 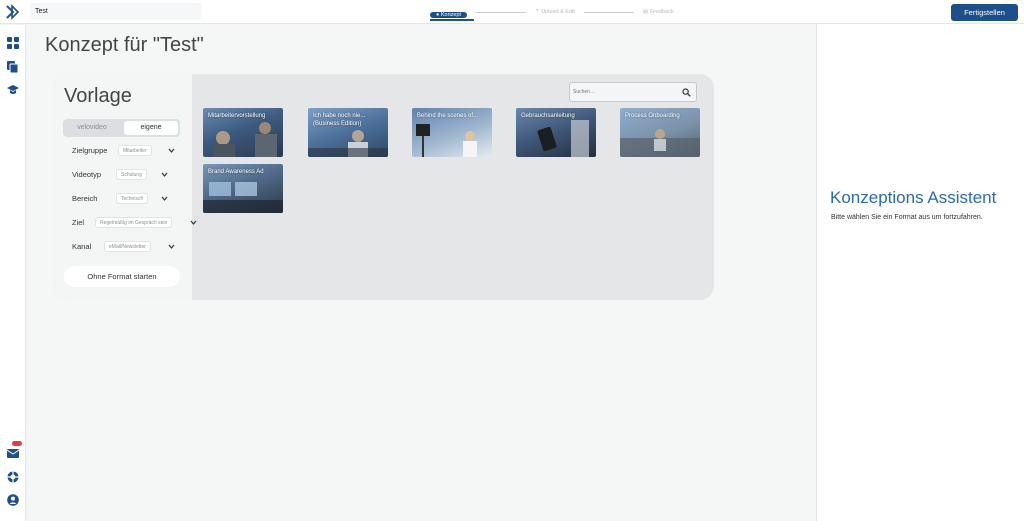 What do you see at coordinates (90, 150) in the screenshot?
I see `filter-label: Zielgruppe` at bounding box center [90, 150].